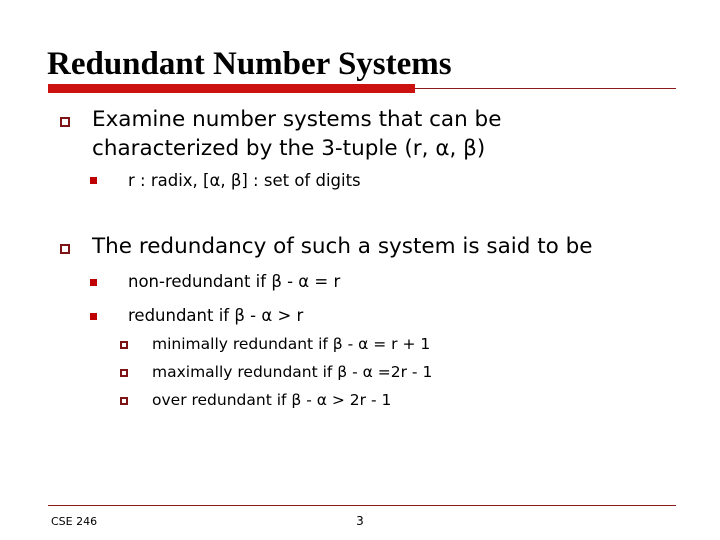 Image resolution: width=720 pixels, height=540 pixels. What do you see at coordinates (297, 119) in the screenshot?
I see `bullet-1-line-1: Examine number systems that can be` at bounding box center [297, 119].